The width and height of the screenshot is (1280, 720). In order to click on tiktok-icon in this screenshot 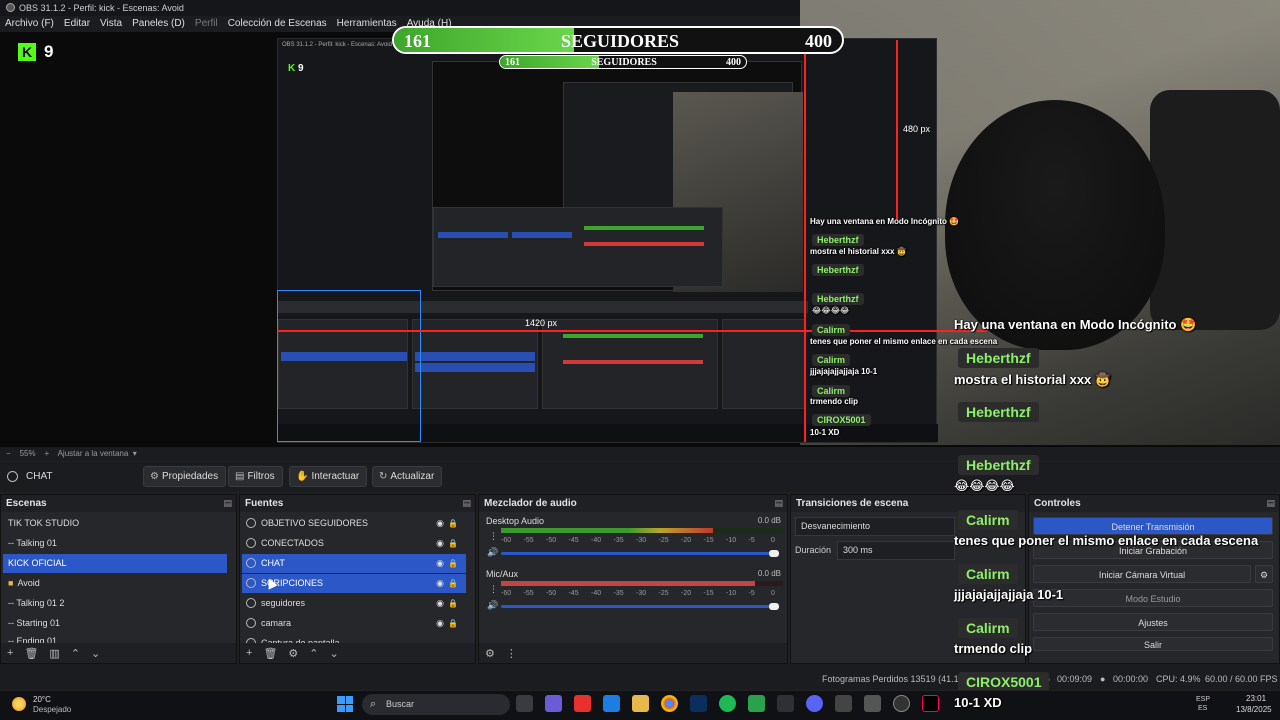, I will do `click(930, 703)`.